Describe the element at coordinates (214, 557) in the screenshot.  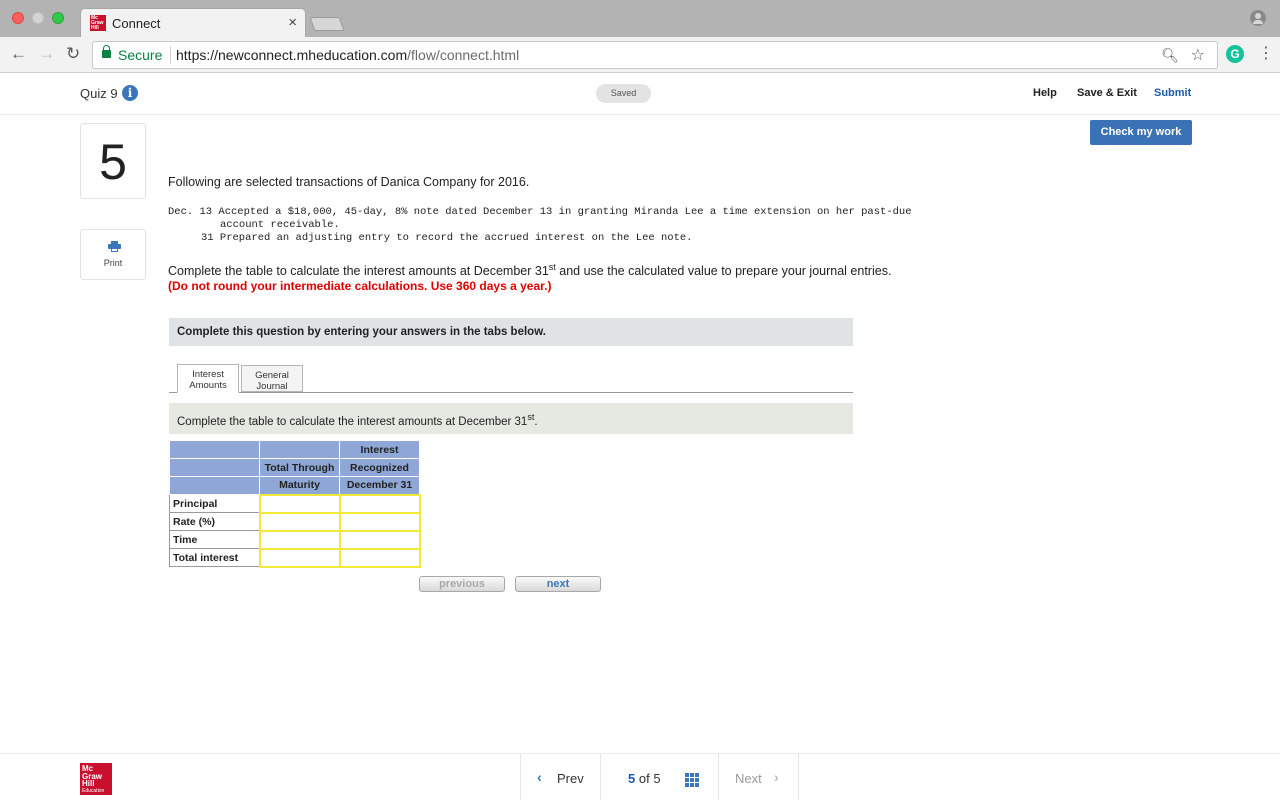
I see `row-label-total-interest: Total interest` at that location.